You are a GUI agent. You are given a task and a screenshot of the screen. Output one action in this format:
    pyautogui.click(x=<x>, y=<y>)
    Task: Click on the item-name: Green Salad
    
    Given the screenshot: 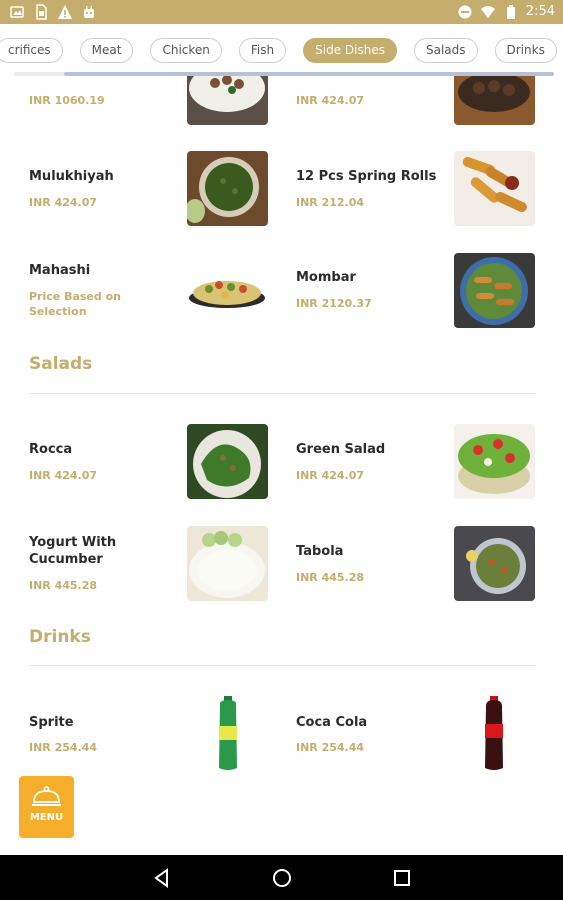 What is the action you would take?
    pyautogui.click(x=341, y=449)
    